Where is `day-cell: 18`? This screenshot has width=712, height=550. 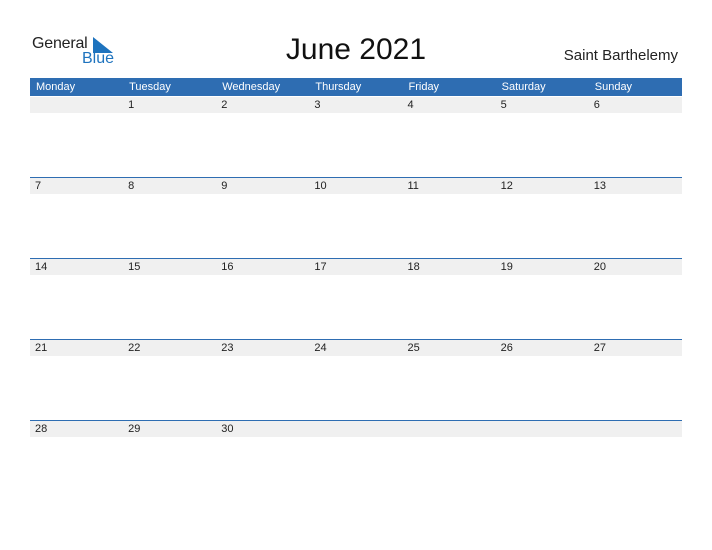 day-cell: 18 is located at coordinates (413, 267).